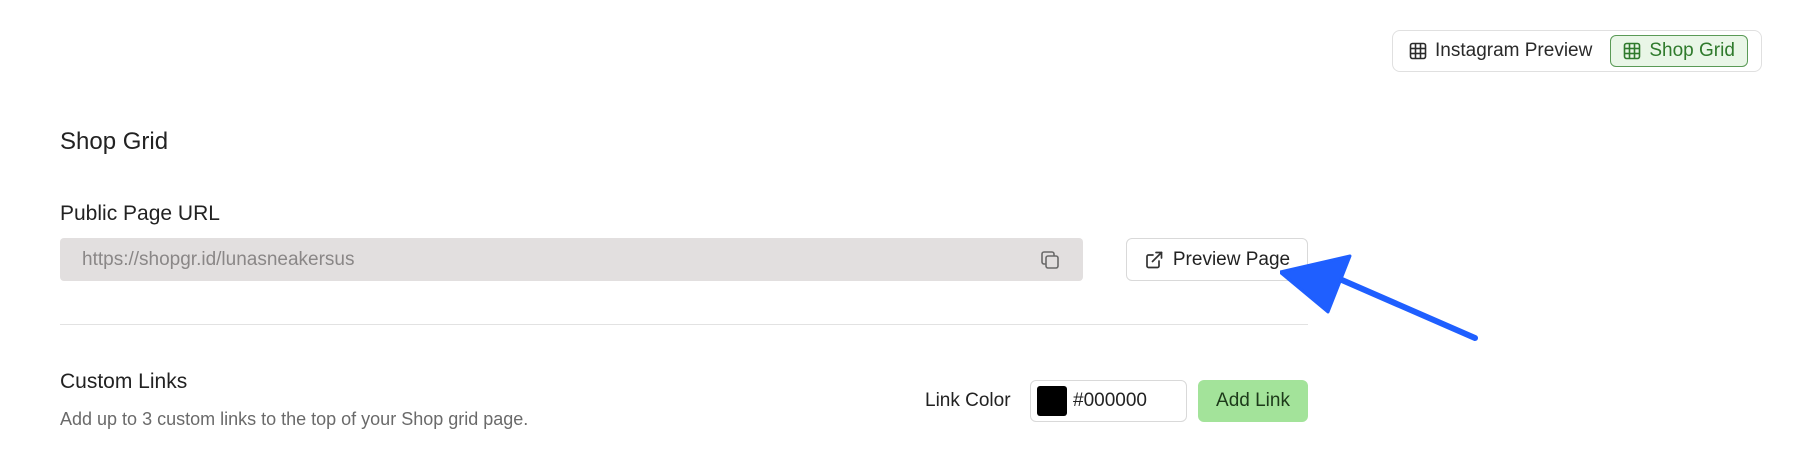  What do you see at coordinates (1692, 50) in the screenshot?
I see `tab-shop-grid-label: Shop Grid` at bounding box center [1692, 50].